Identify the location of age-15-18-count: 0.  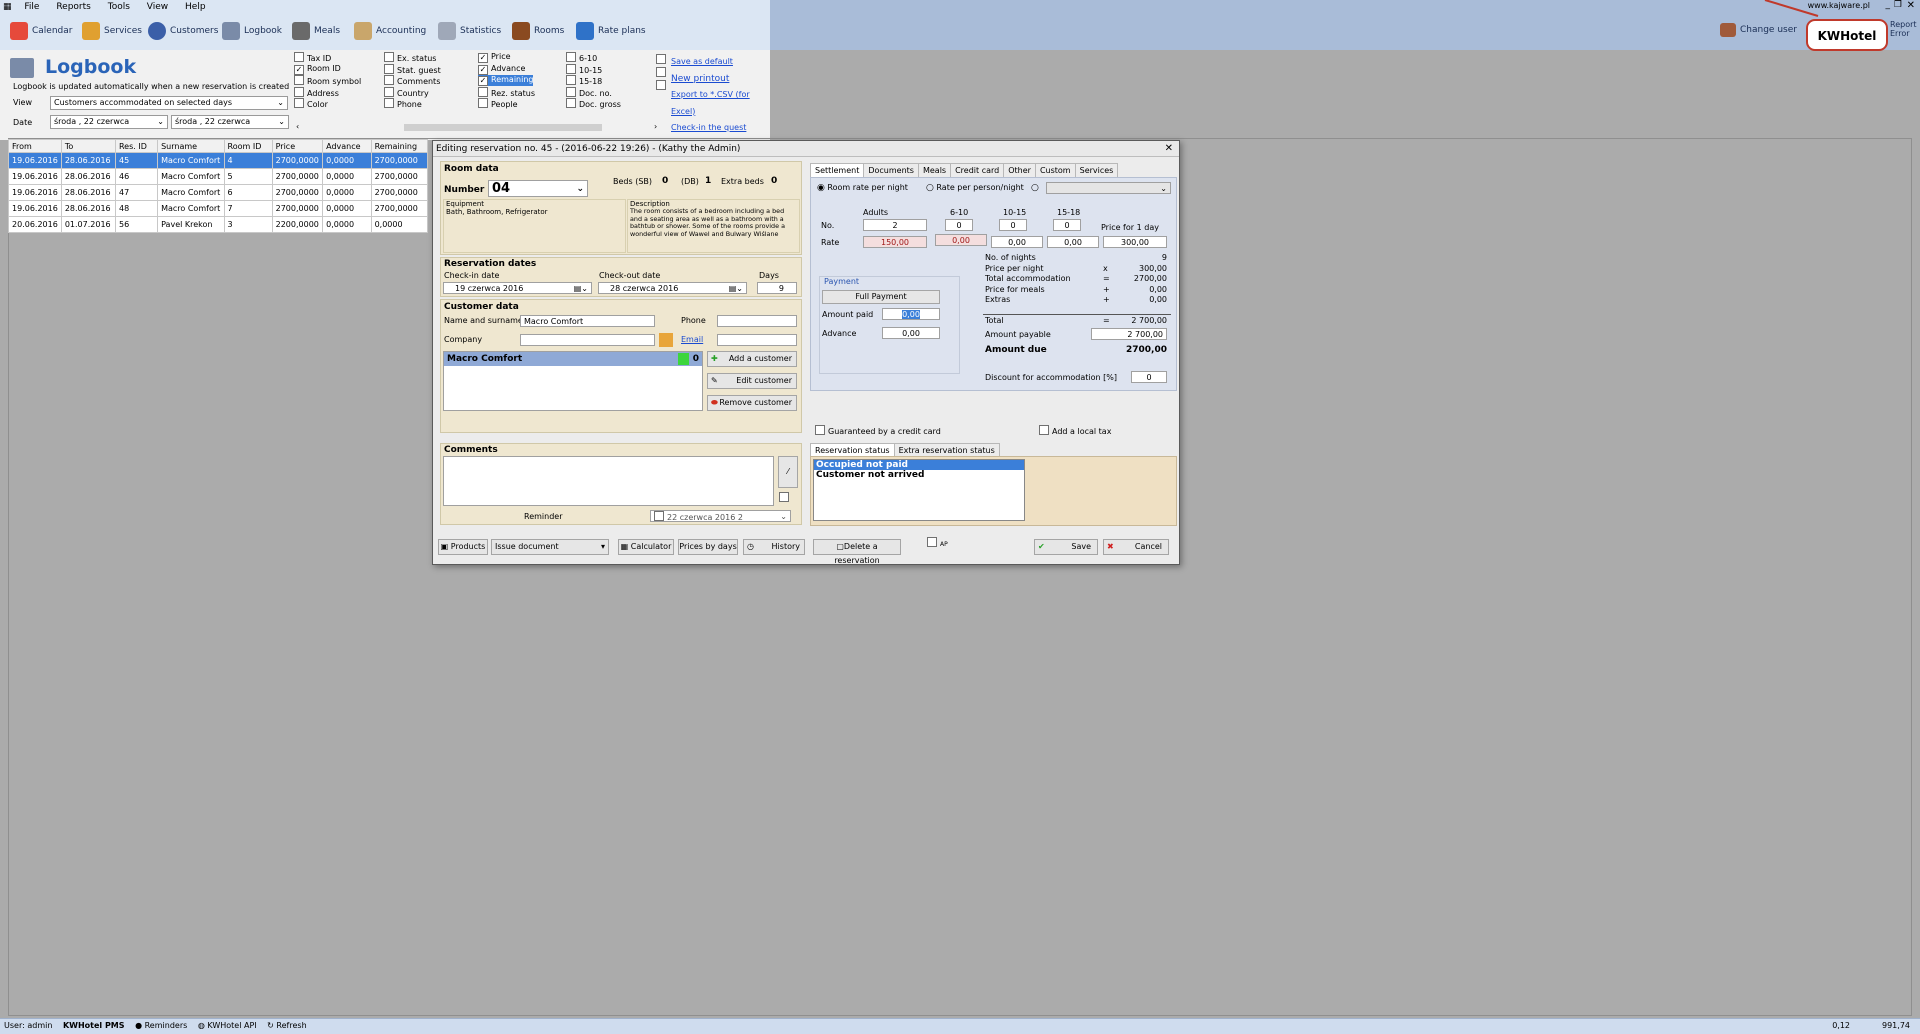
(1067, 225).